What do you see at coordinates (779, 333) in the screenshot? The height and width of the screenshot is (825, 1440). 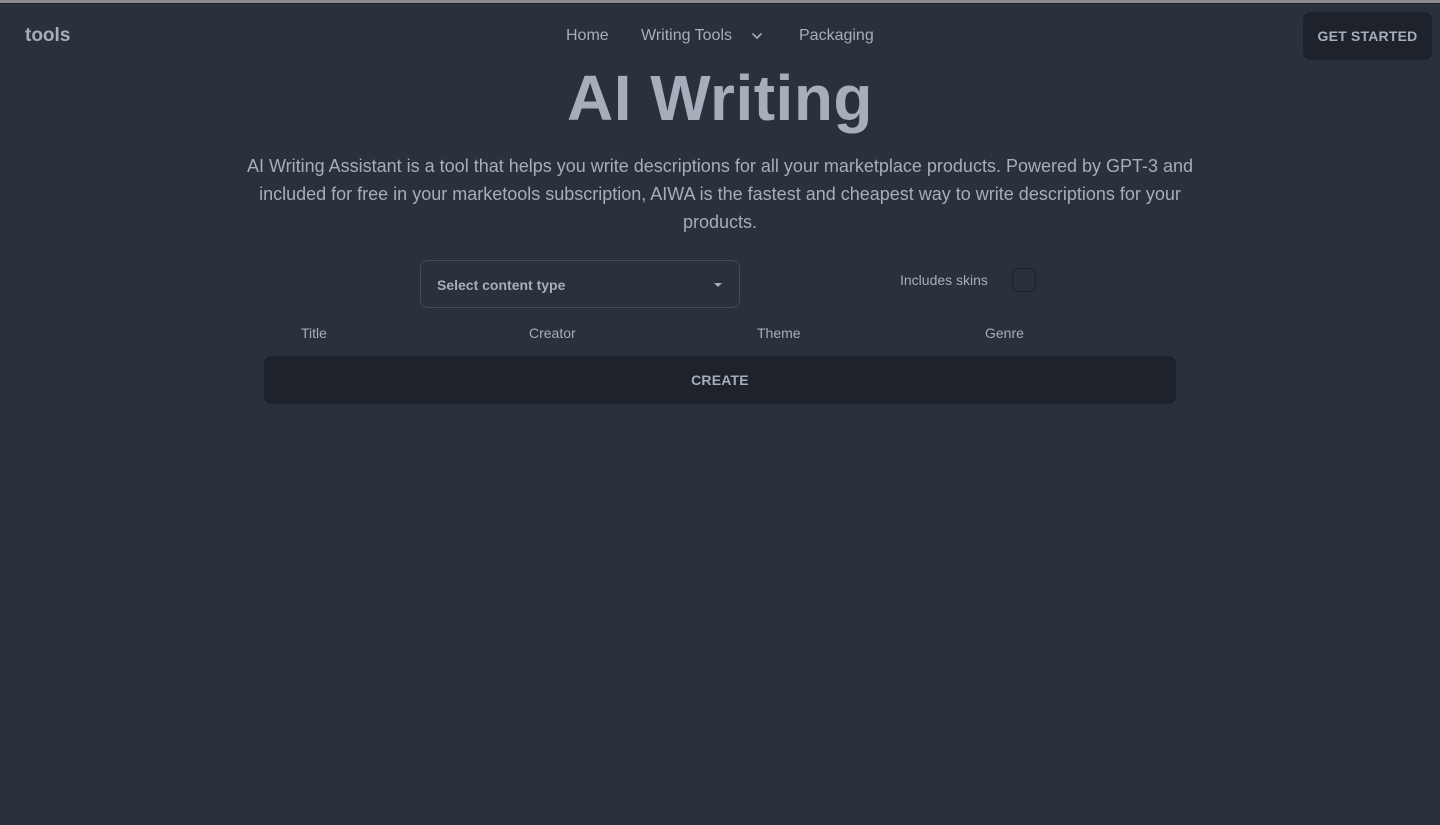 I see `theme-field-label: Theme` at bounding box center [779, 333].